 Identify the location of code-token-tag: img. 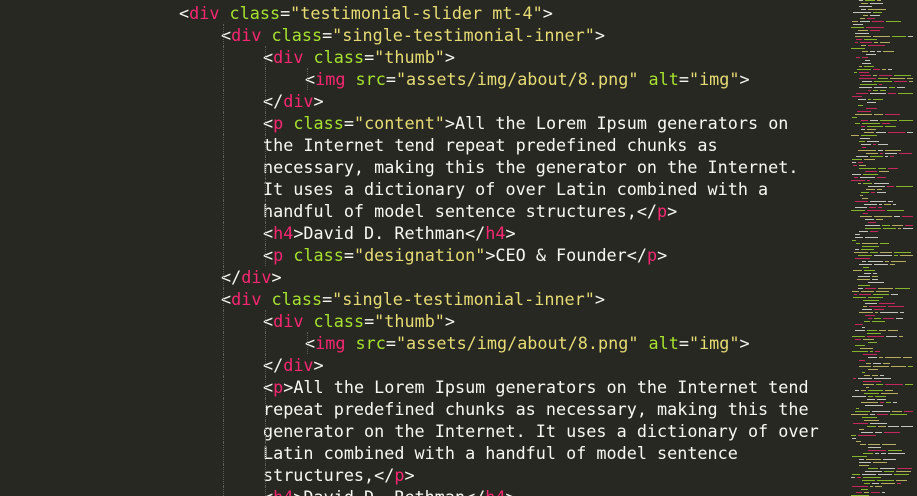
(330, 343).